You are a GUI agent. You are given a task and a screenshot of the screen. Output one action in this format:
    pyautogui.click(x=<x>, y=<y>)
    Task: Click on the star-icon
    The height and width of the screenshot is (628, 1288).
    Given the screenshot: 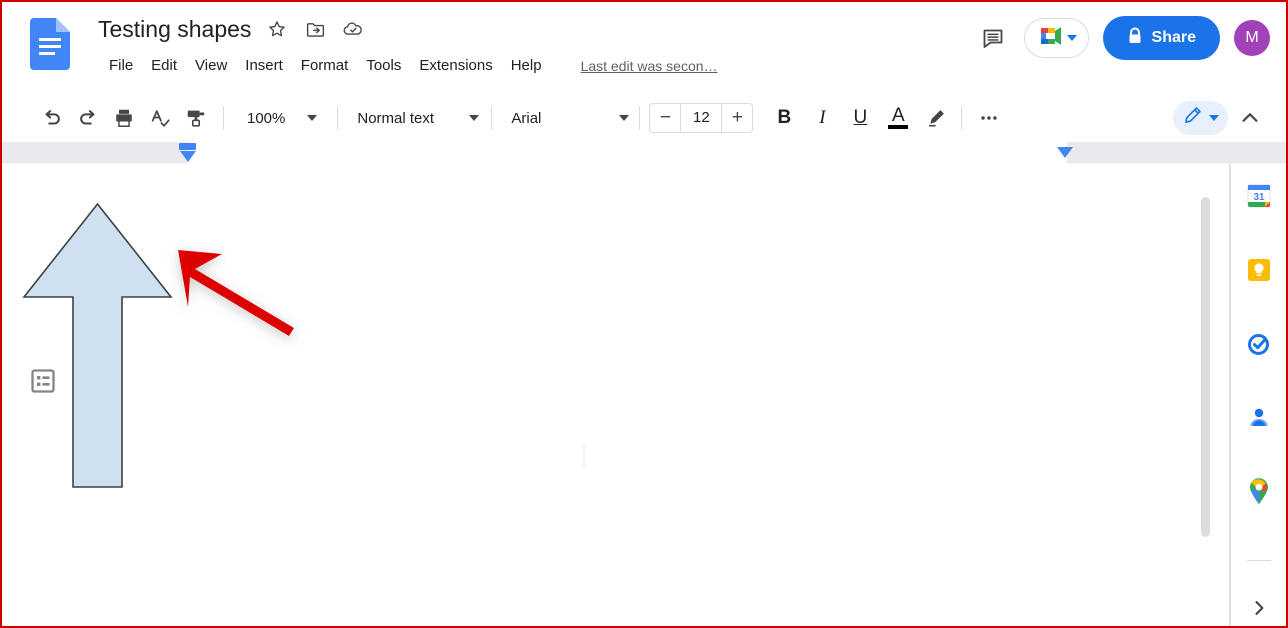 What is the action you would take?
    pyautogui.click(x=277, y=29)
    